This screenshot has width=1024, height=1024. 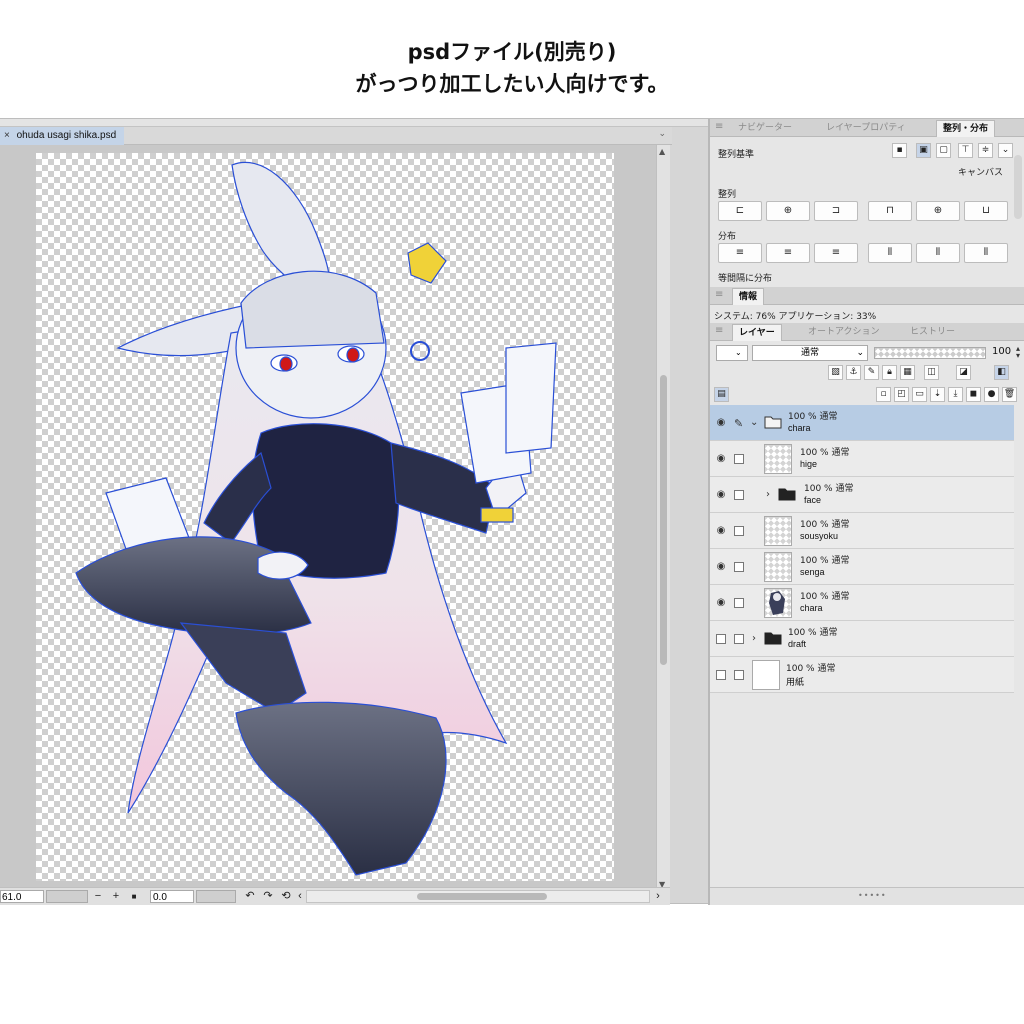 What do you see at coordinates (67, 896) in the screenshot?
I see `zoom-slider` at bounding box center [67, 896].